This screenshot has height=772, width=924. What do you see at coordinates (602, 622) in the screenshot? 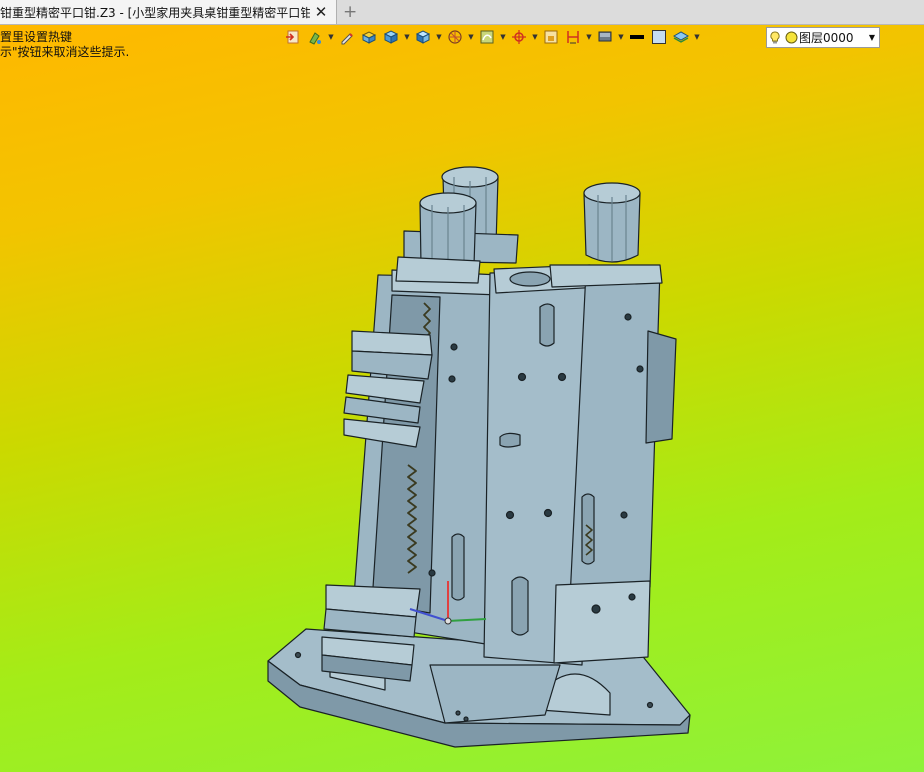
I see `right-lower-block` at bounding box center [602, 622].